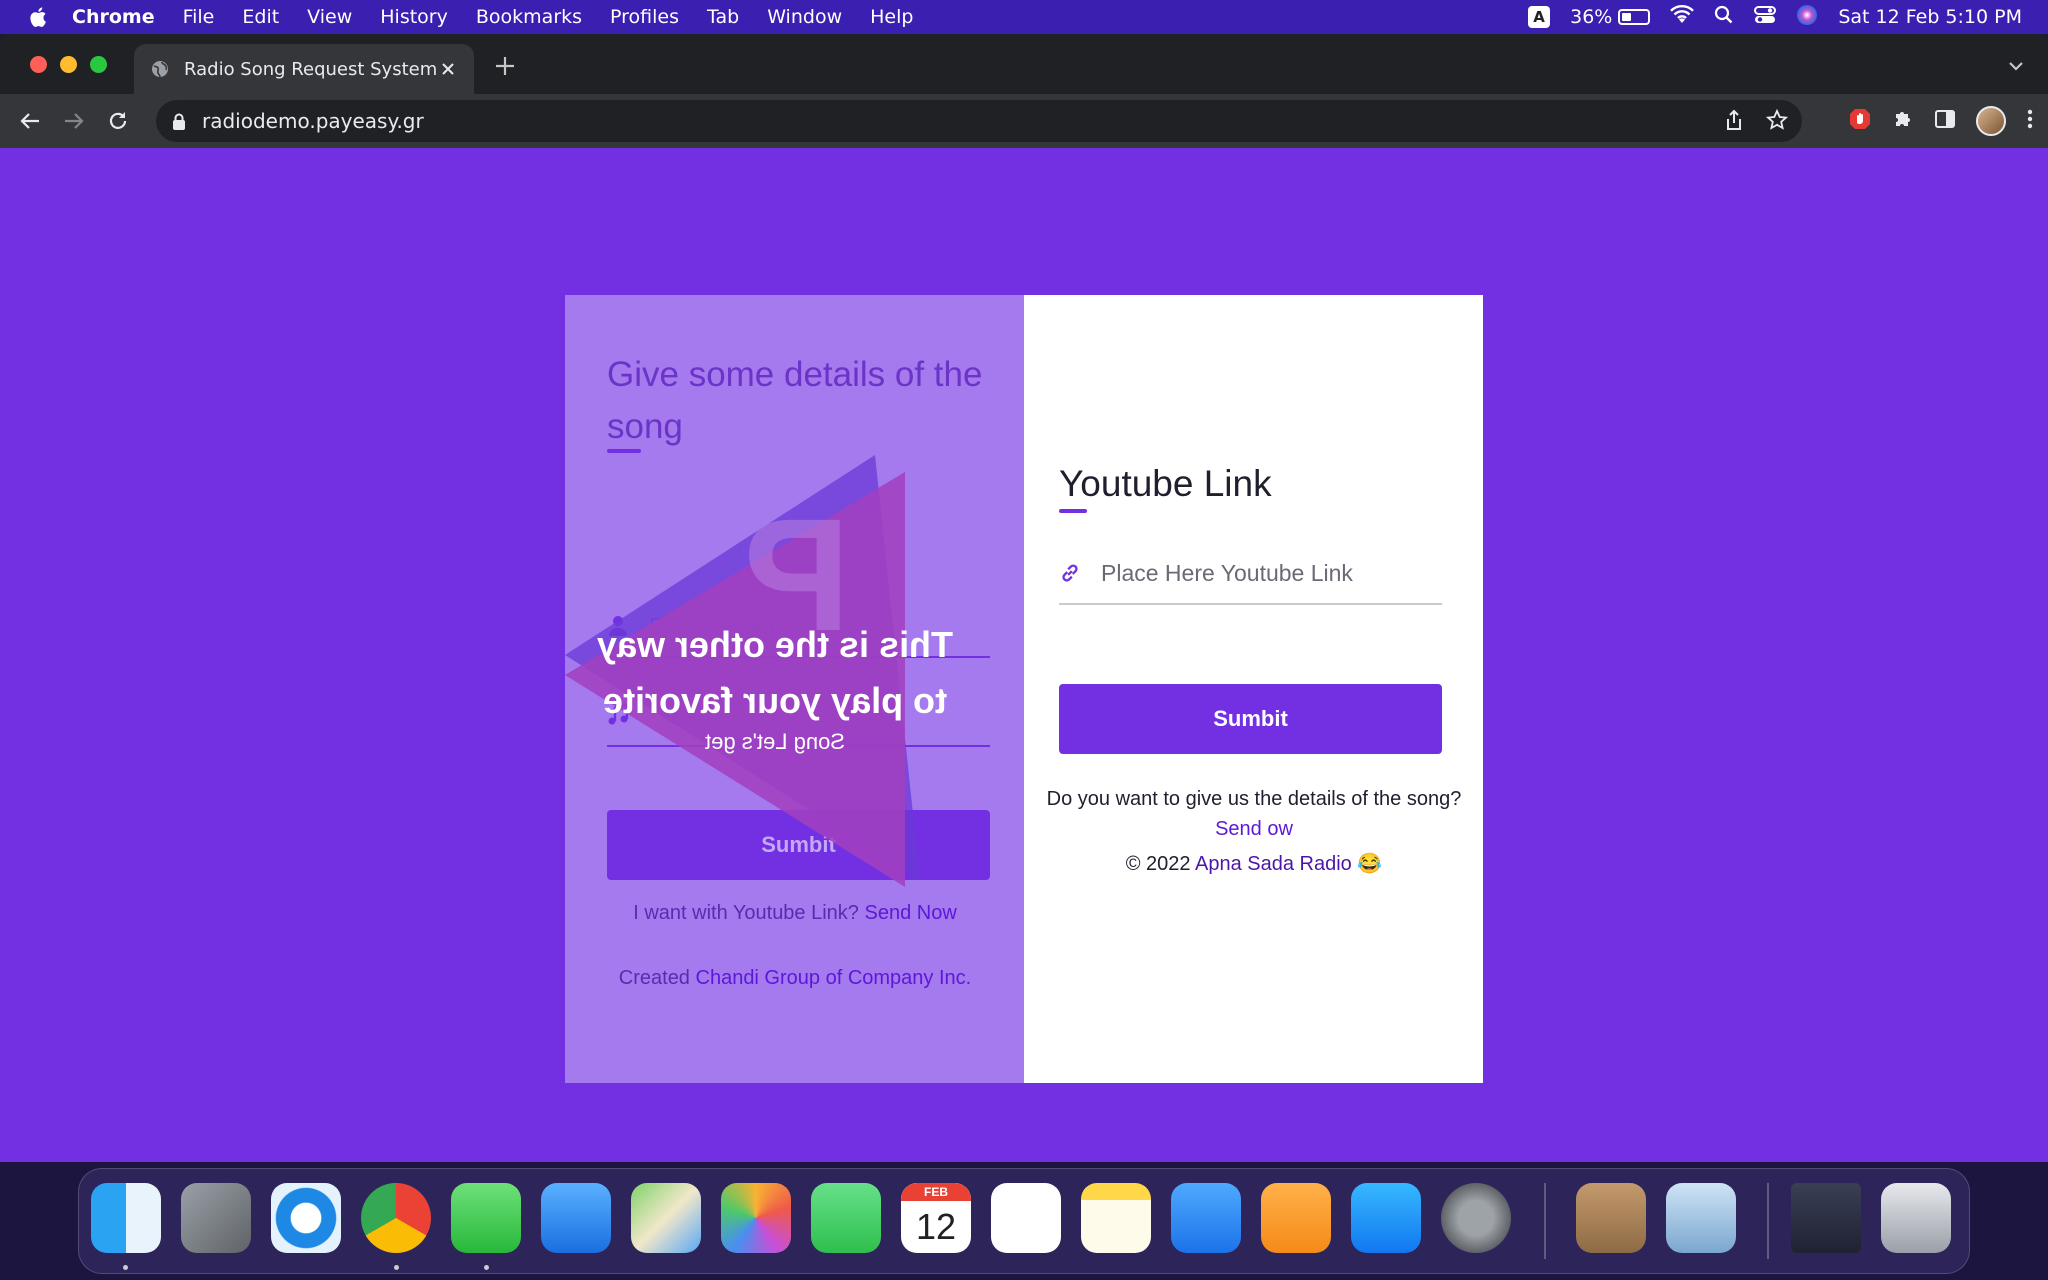 This screenshot has width=2048, height=1280. Describe the element at coordinates (304, 69) in the screenshot. I see `tab-radio-song-request: Radio Song Request System` at that location.